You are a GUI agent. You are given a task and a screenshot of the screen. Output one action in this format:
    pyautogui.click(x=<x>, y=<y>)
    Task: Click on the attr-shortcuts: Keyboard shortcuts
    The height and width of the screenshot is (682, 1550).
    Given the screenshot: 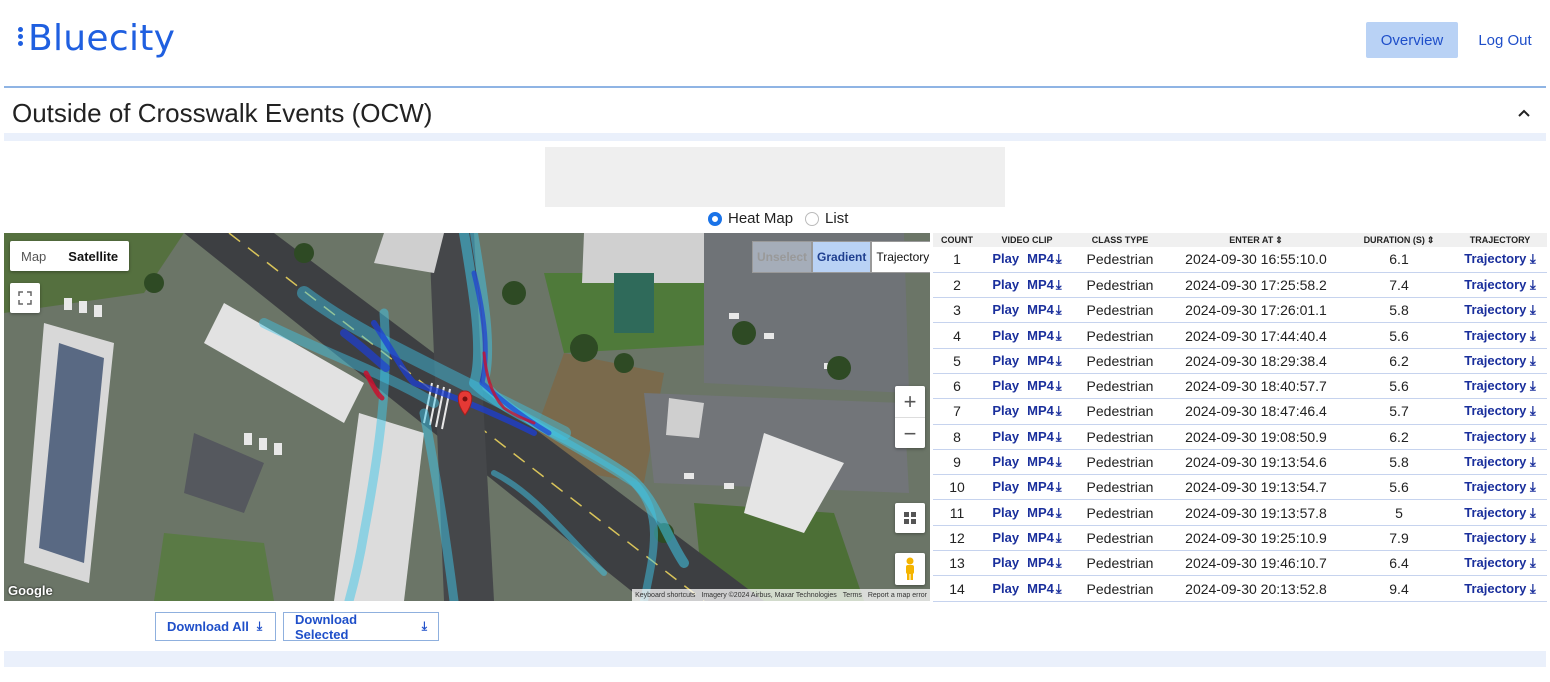 What is the action you would take?
    pyautogui.click(x=665, y=595)
    